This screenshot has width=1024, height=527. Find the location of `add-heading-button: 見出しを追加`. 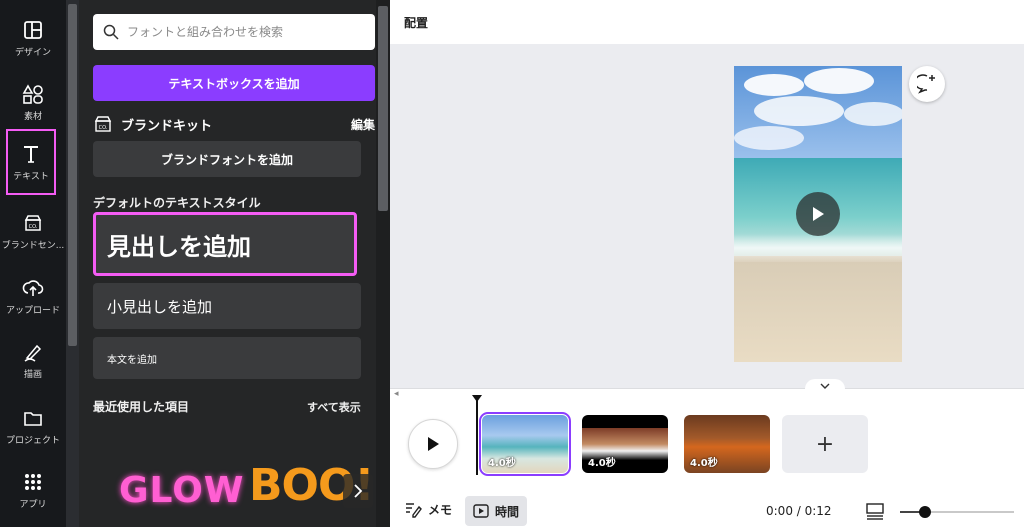

add-heading-button: 見出しを追加 is located at coordinates (225, 244).